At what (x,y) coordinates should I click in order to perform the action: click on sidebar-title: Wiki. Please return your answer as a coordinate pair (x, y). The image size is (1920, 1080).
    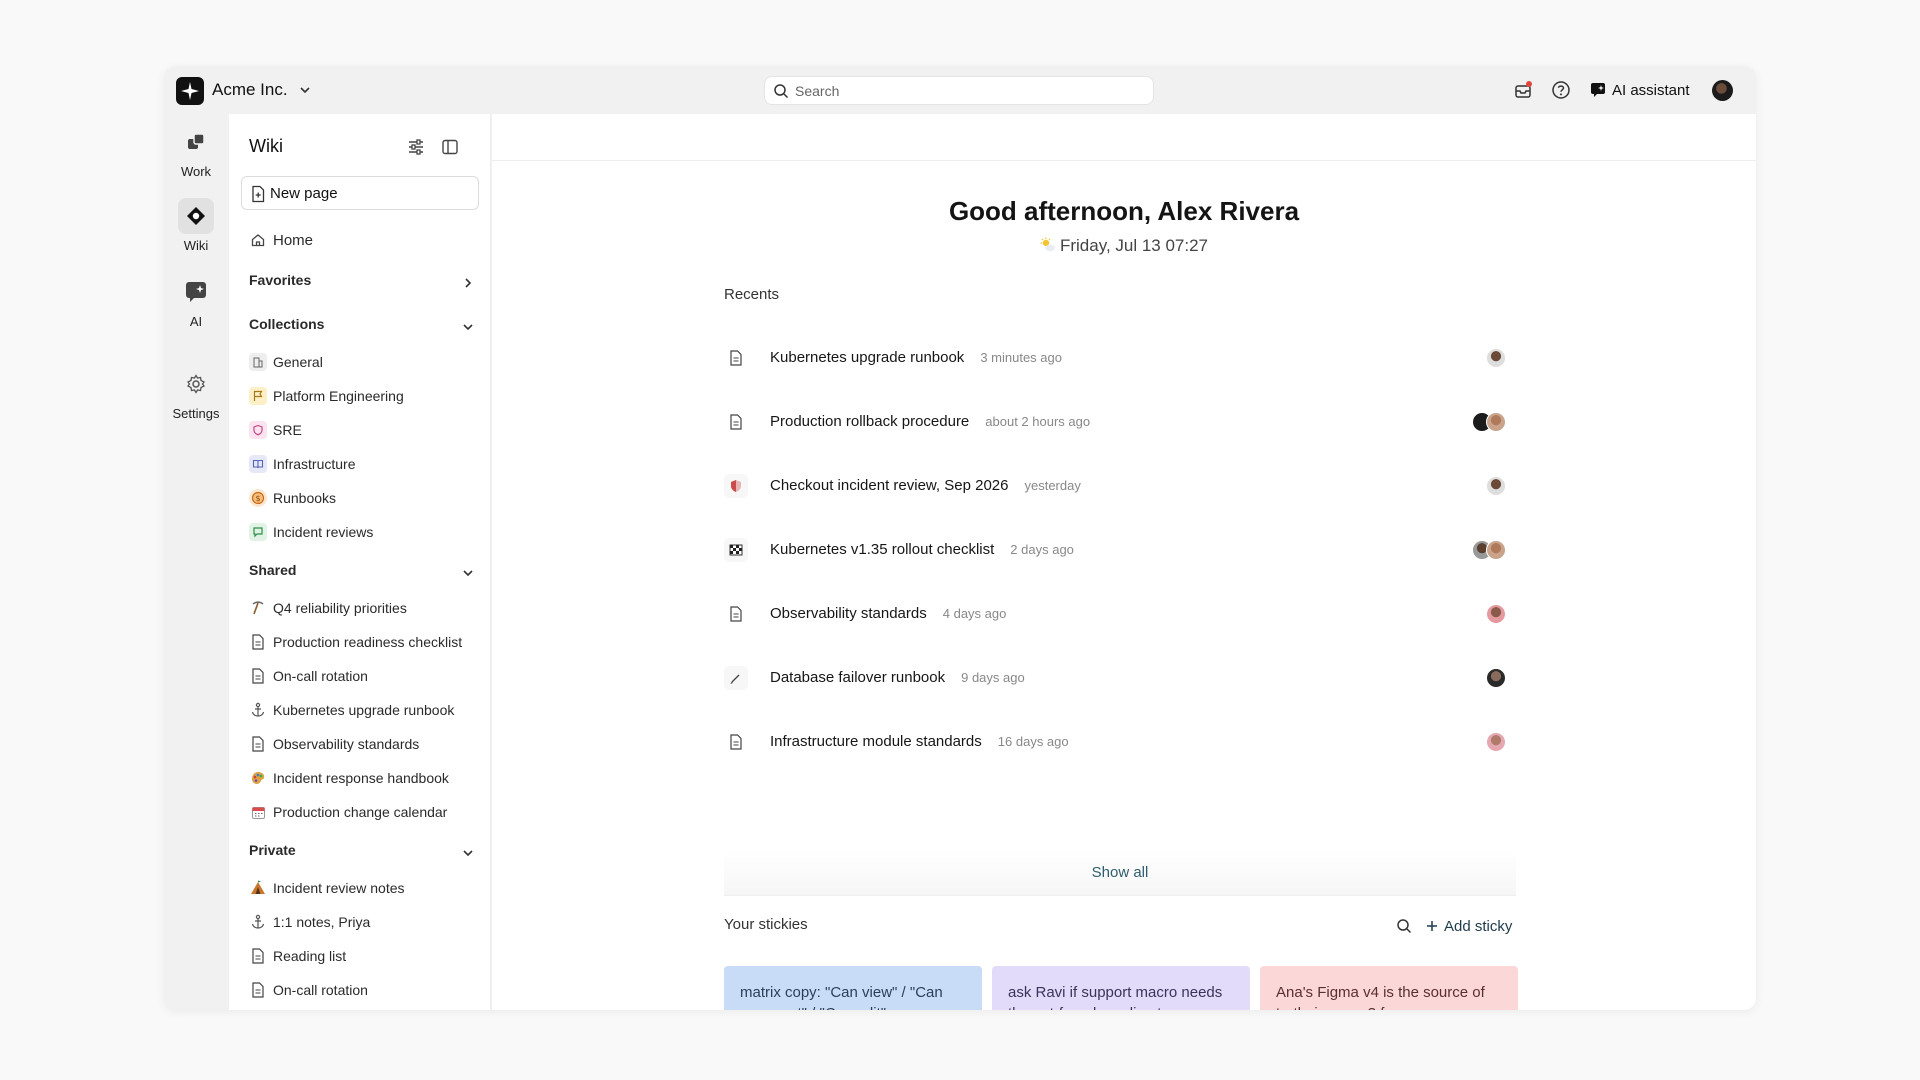
    Looking at the image, I should click on (266, 146).